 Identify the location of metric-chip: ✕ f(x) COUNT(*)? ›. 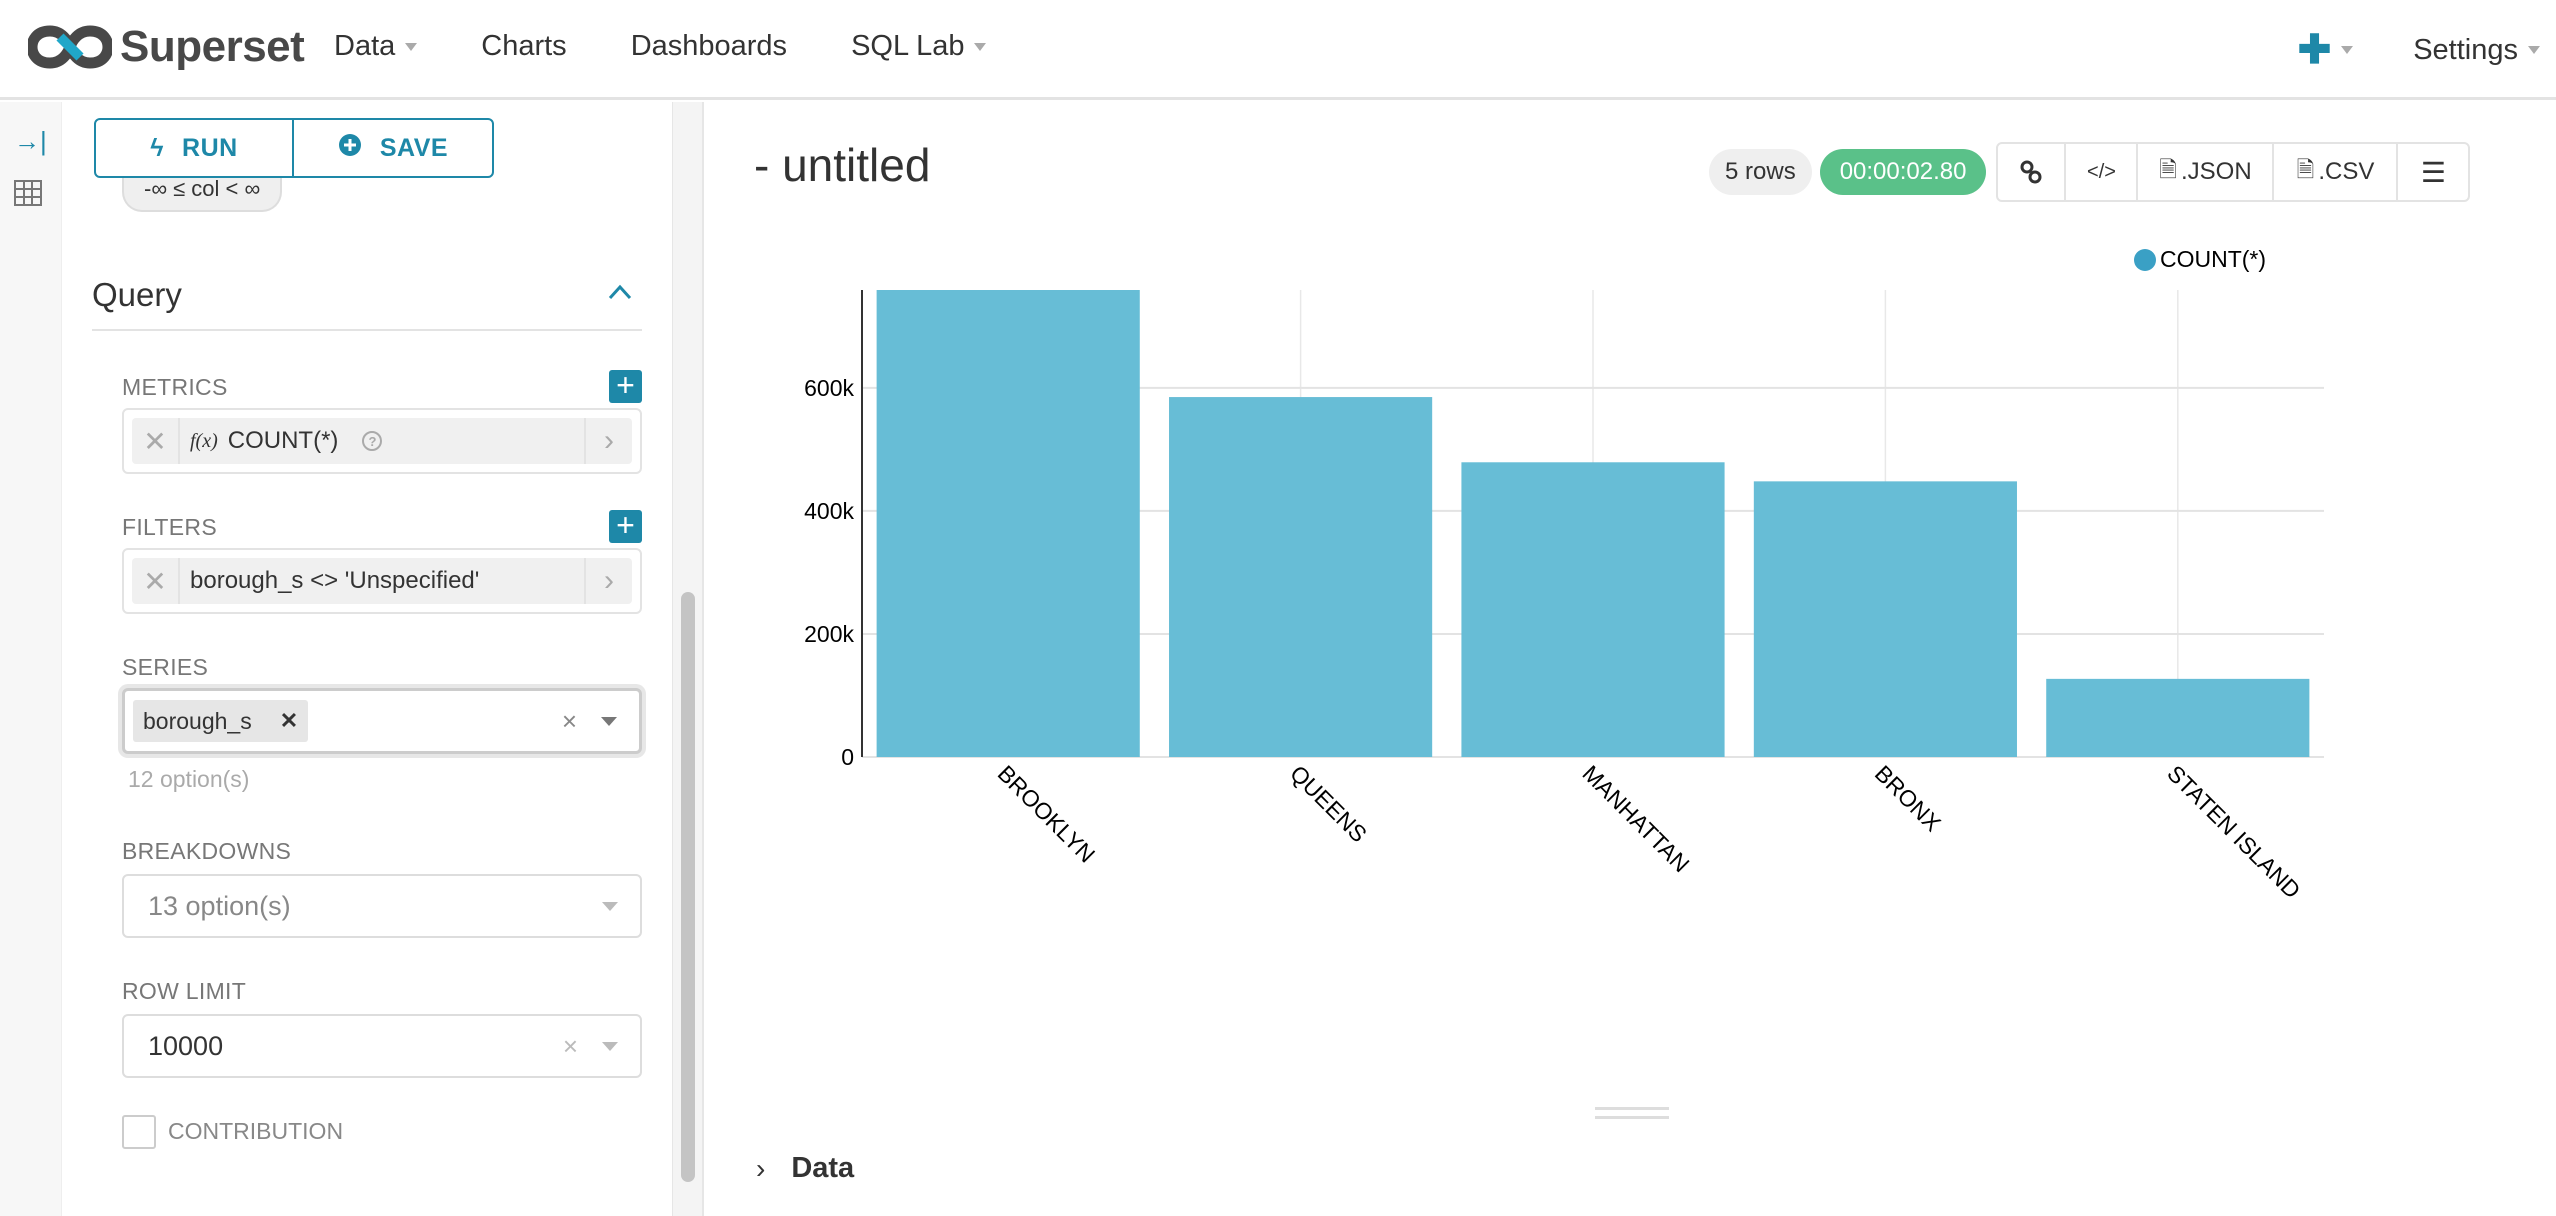
(382, 441).